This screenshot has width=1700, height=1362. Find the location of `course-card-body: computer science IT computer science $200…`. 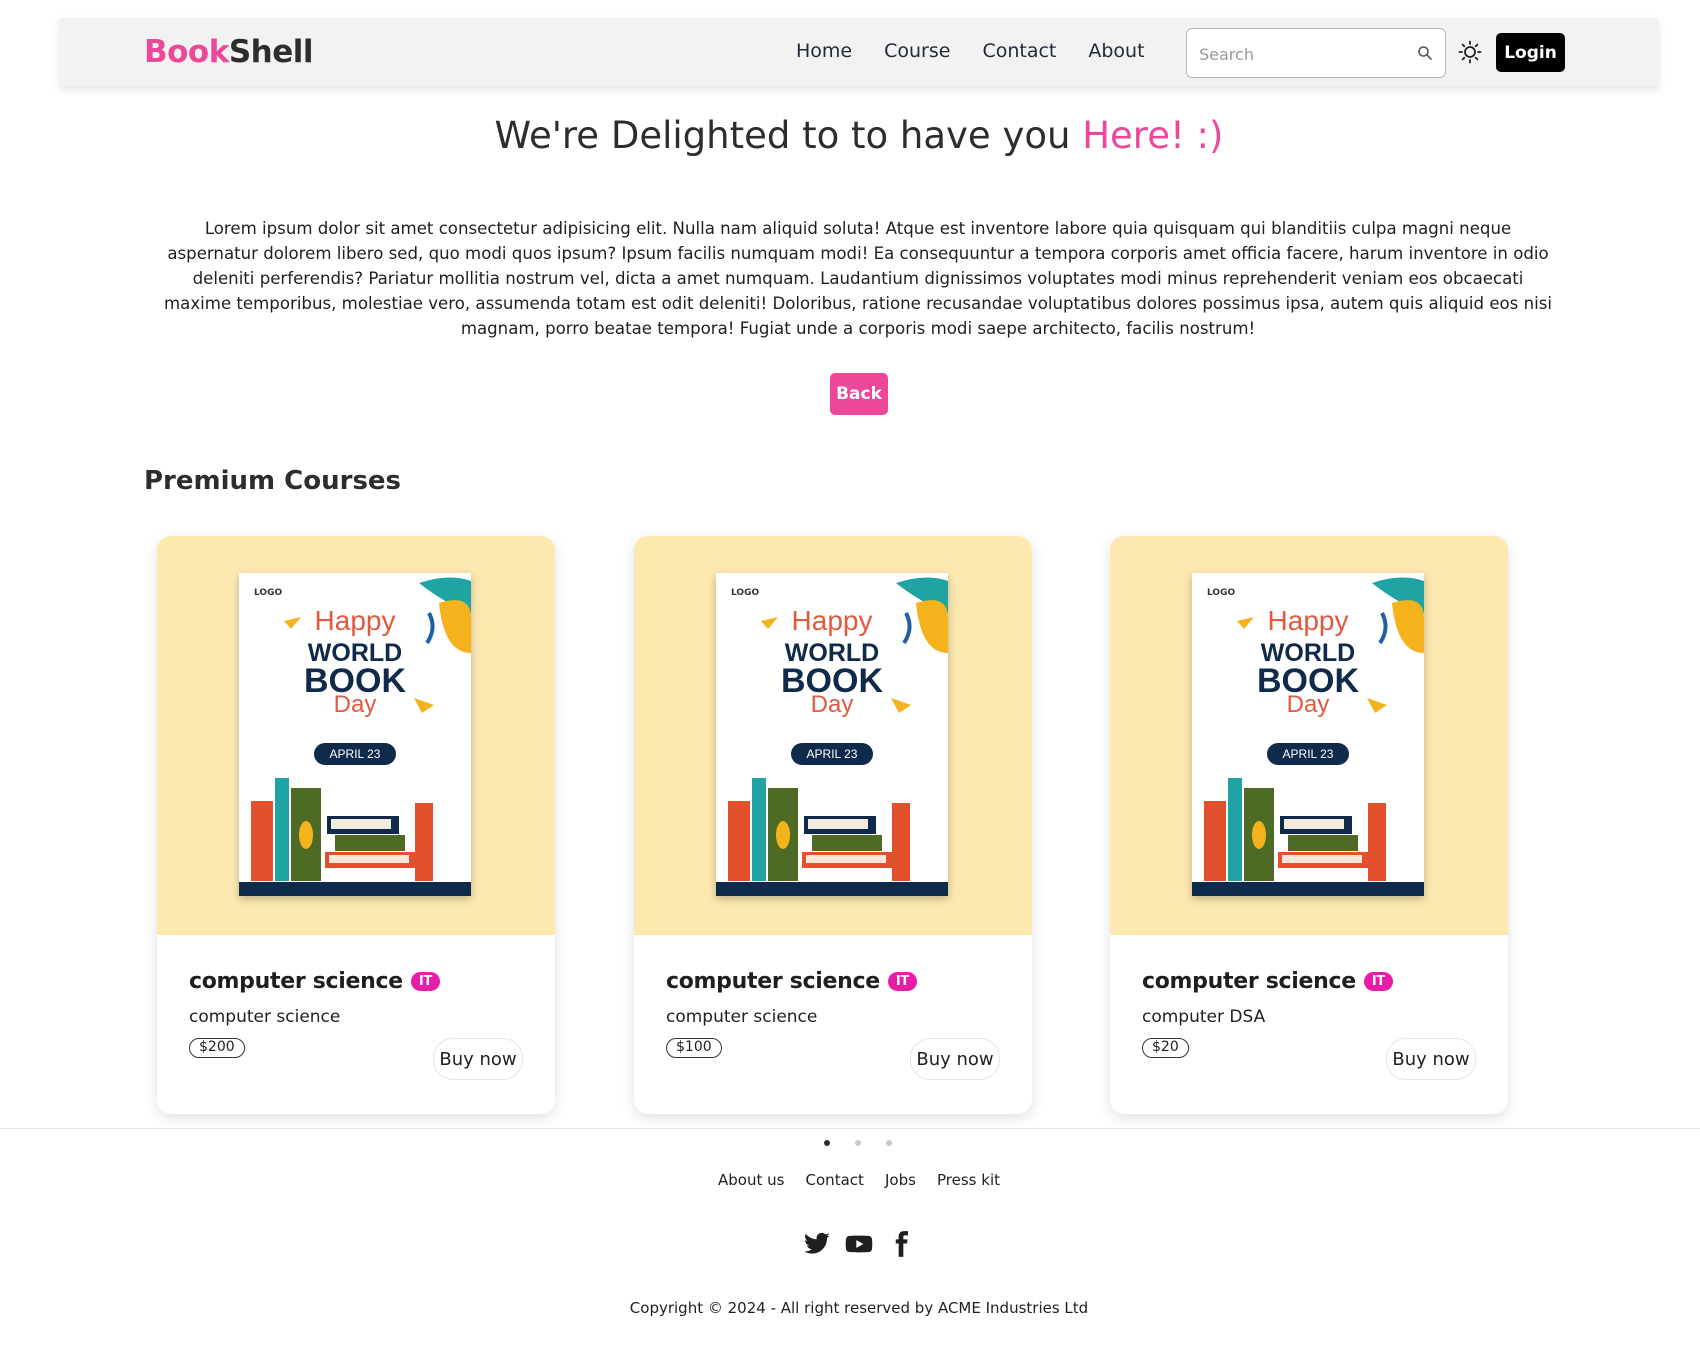

course-card-body: computer science IT computer science $200… is located at coordinates (356, 1024).